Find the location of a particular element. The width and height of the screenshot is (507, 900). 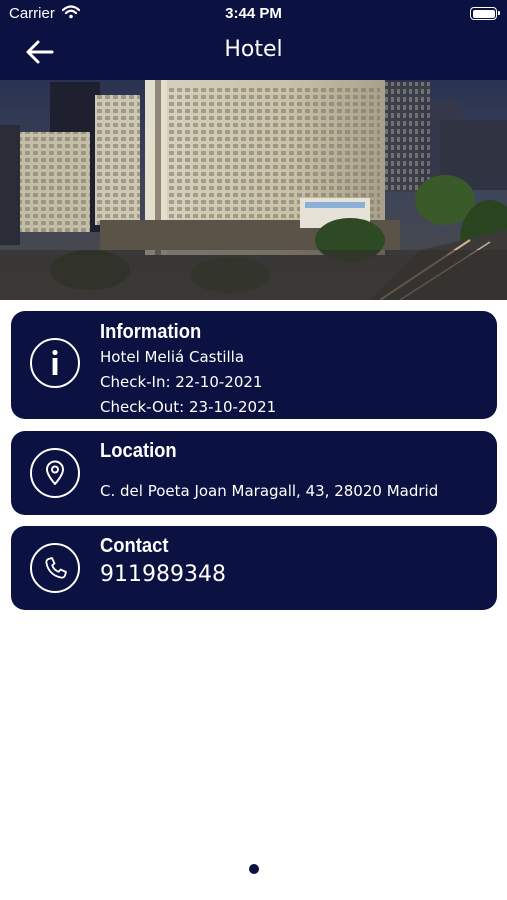

page-indicator-dot is located at coordinates (254, 869).